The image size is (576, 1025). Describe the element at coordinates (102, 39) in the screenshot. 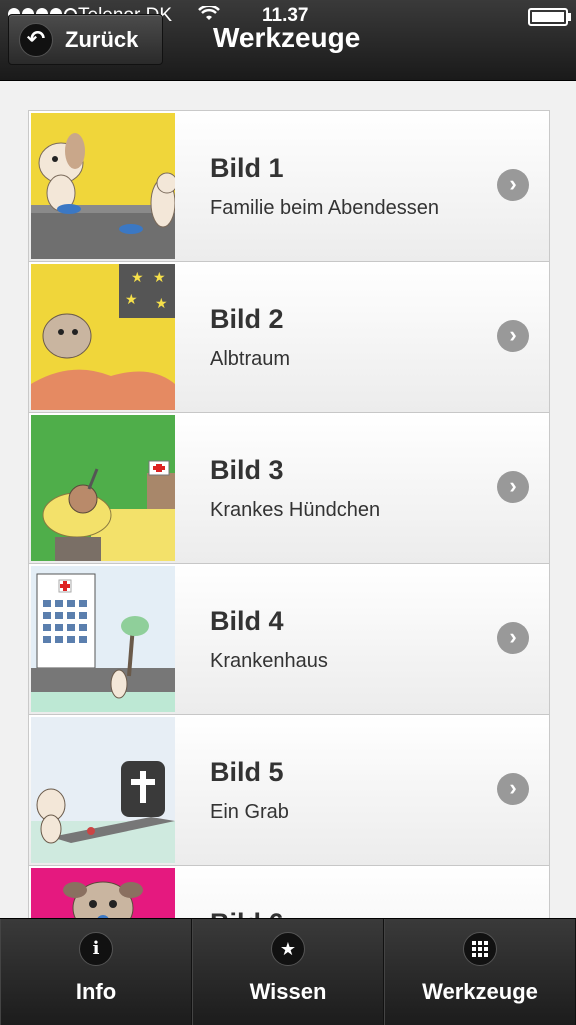

I see `back-button-label: Zurück` at that location.